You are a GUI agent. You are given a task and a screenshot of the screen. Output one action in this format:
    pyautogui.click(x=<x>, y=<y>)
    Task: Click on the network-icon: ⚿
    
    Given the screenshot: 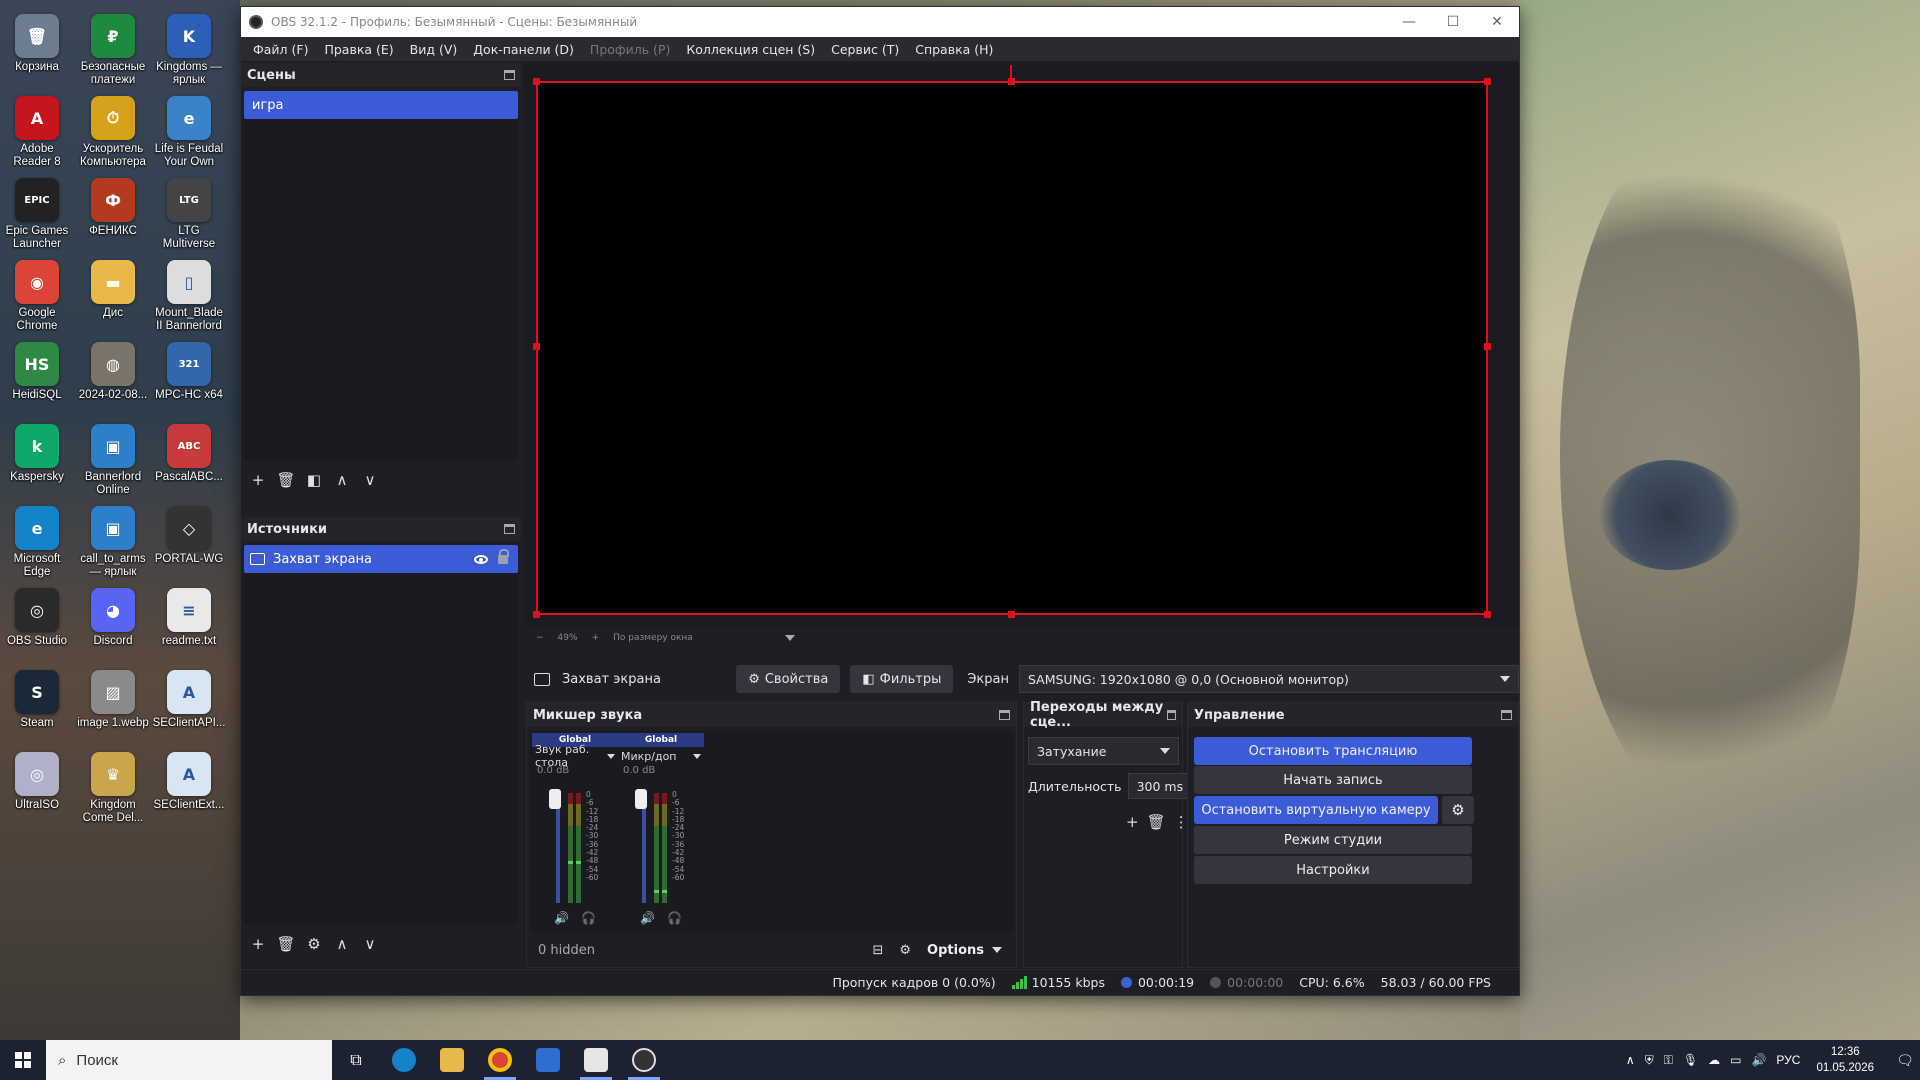 What is the action you would take?
    pyautogui.click(x=1668, y=1060)
    